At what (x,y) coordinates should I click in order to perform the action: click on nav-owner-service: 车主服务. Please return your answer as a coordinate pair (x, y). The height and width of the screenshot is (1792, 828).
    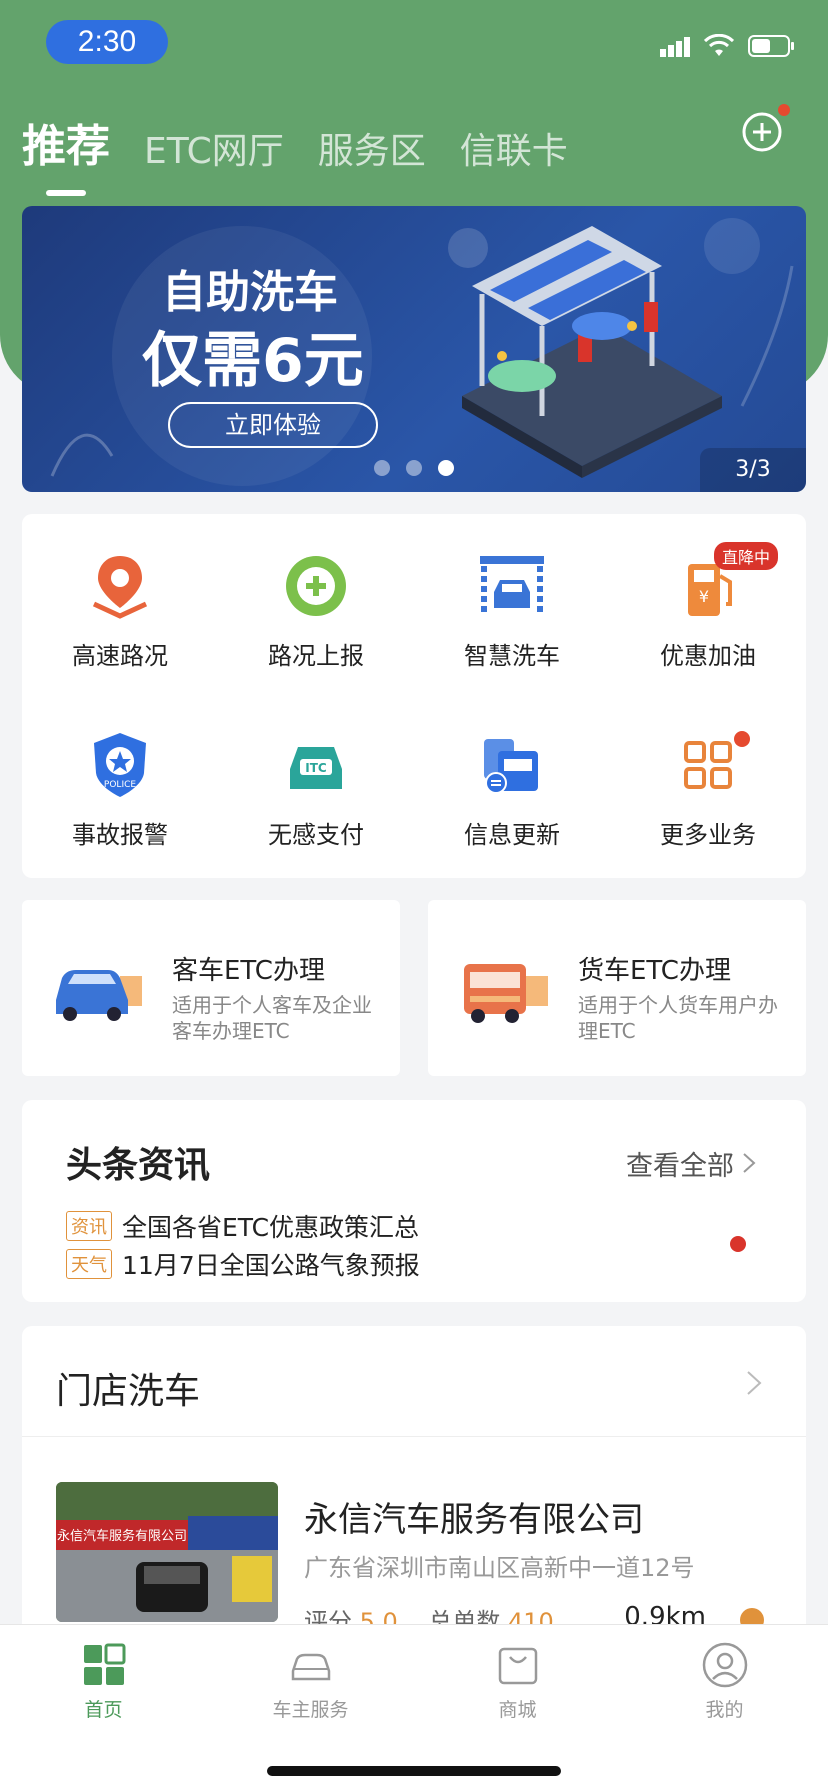
    Looking at the image, I should click on (310, 1681).